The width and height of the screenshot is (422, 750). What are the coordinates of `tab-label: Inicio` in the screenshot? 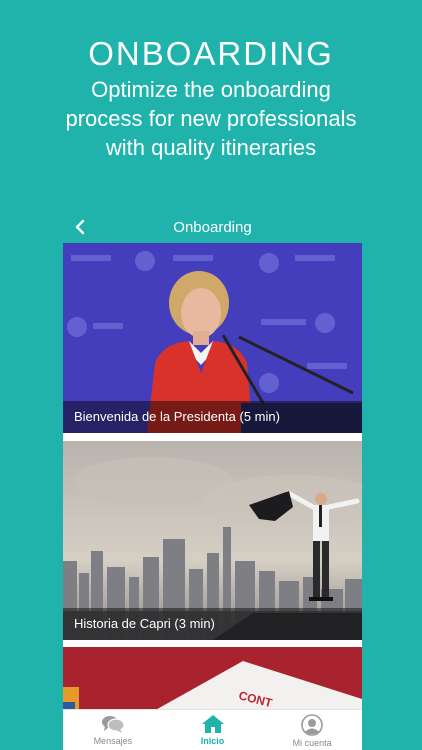 It's located at (212, 741).